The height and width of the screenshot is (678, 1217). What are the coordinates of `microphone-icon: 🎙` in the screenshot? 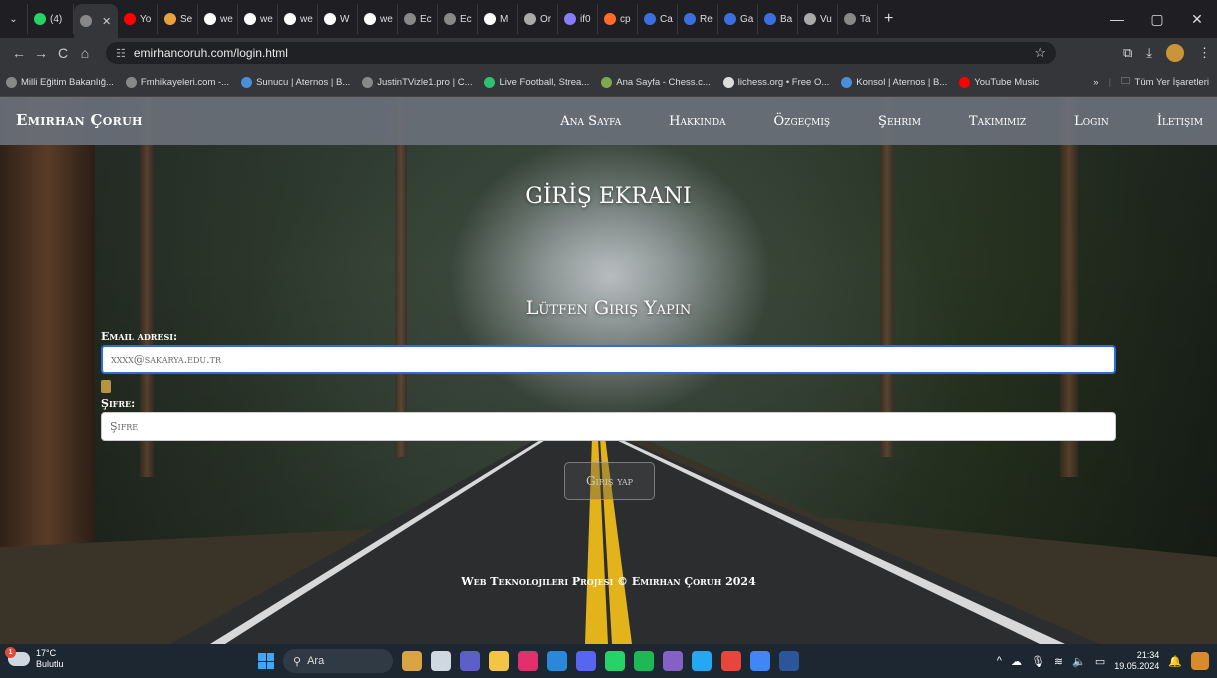 It's located at (1038, 661).